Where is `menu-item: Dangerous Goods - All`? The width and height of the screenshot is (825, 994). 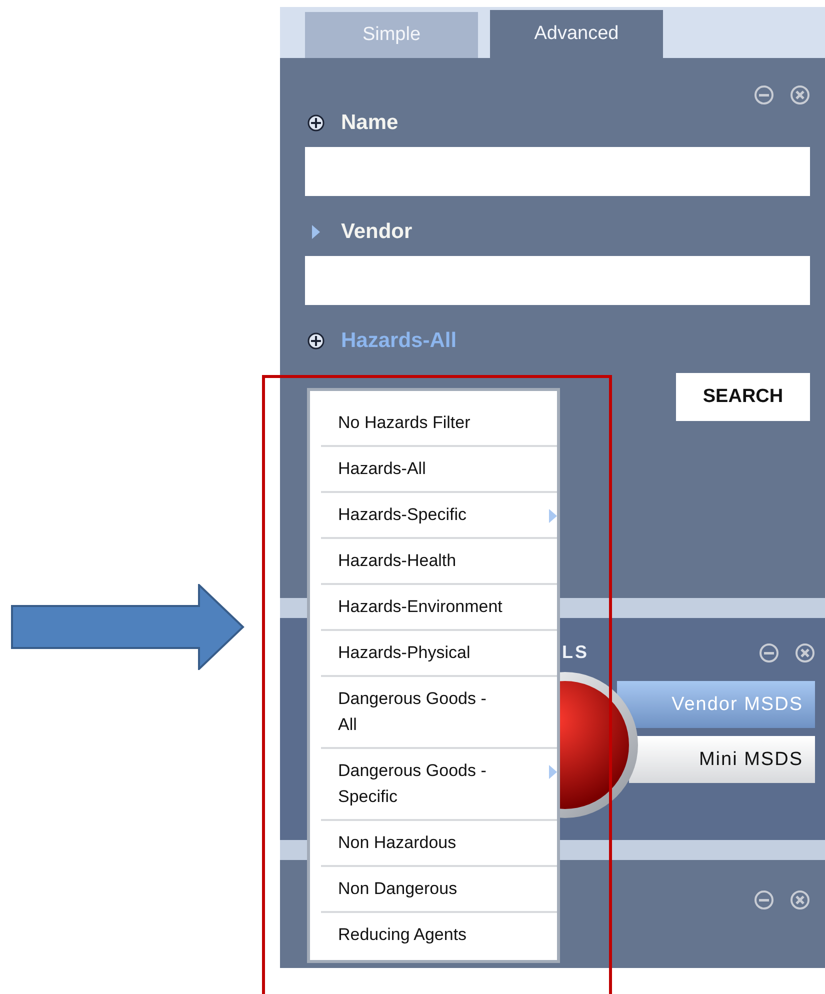 menu-item: Dangerous Goods - All is located at coordinates (439, 713).